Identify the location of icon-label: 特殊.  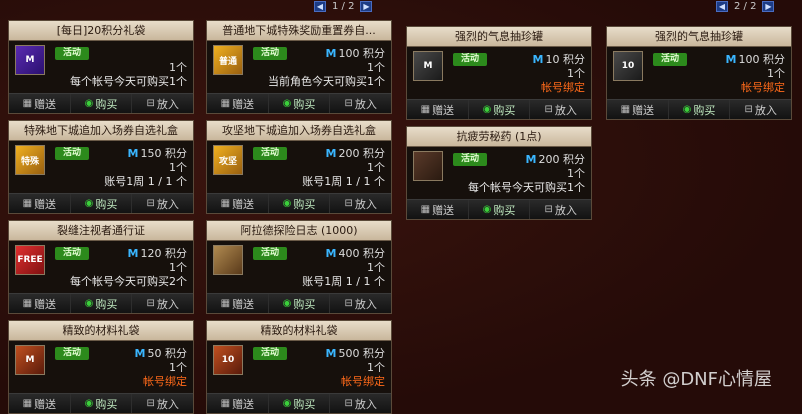
(29, 161).